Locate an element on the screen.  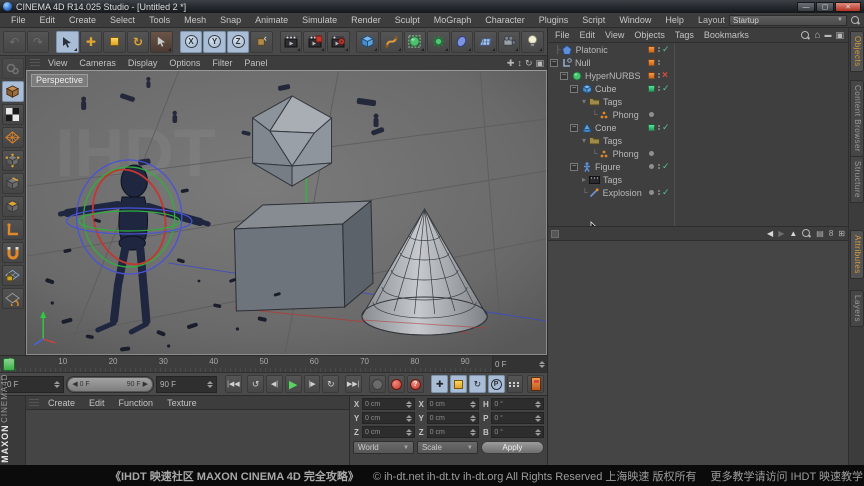
menu-item: Edit is located at coordinates (48, 20).